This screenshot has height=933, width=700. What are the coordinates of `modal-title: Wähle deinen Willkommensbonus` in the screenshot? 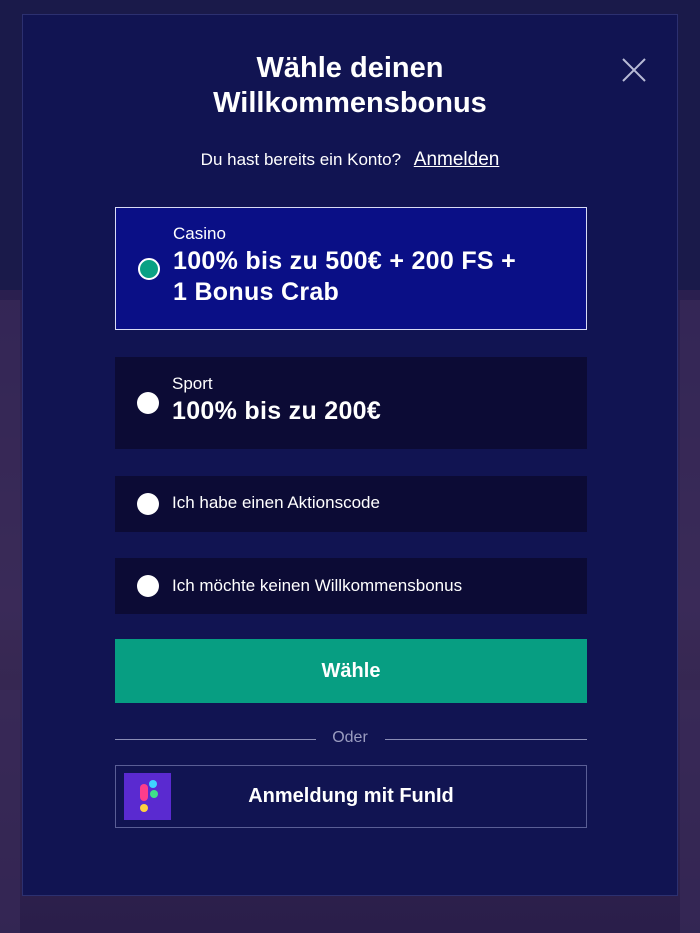 It's located at (350, 86).